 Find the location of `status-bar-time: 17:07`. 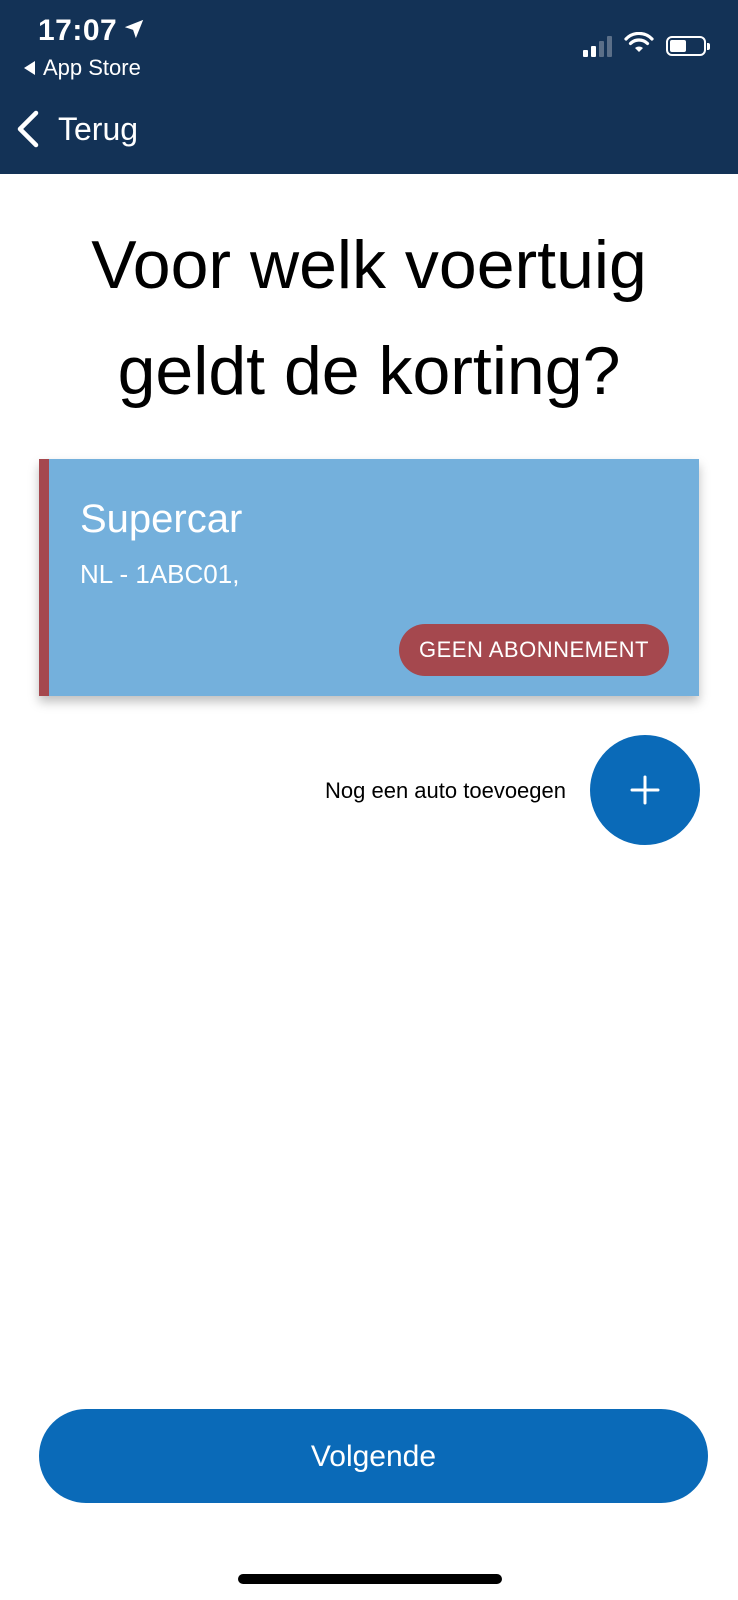

status-bar-time: 17:07 is located at coordinates (91, 31).